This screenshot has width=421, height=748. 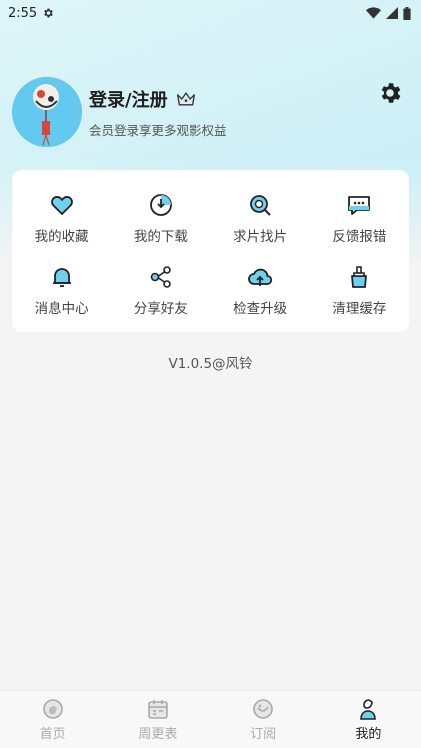 I want to click on profile-text: 登录/注册 会员登录享更多观影权益, so click(x=158, y=112).